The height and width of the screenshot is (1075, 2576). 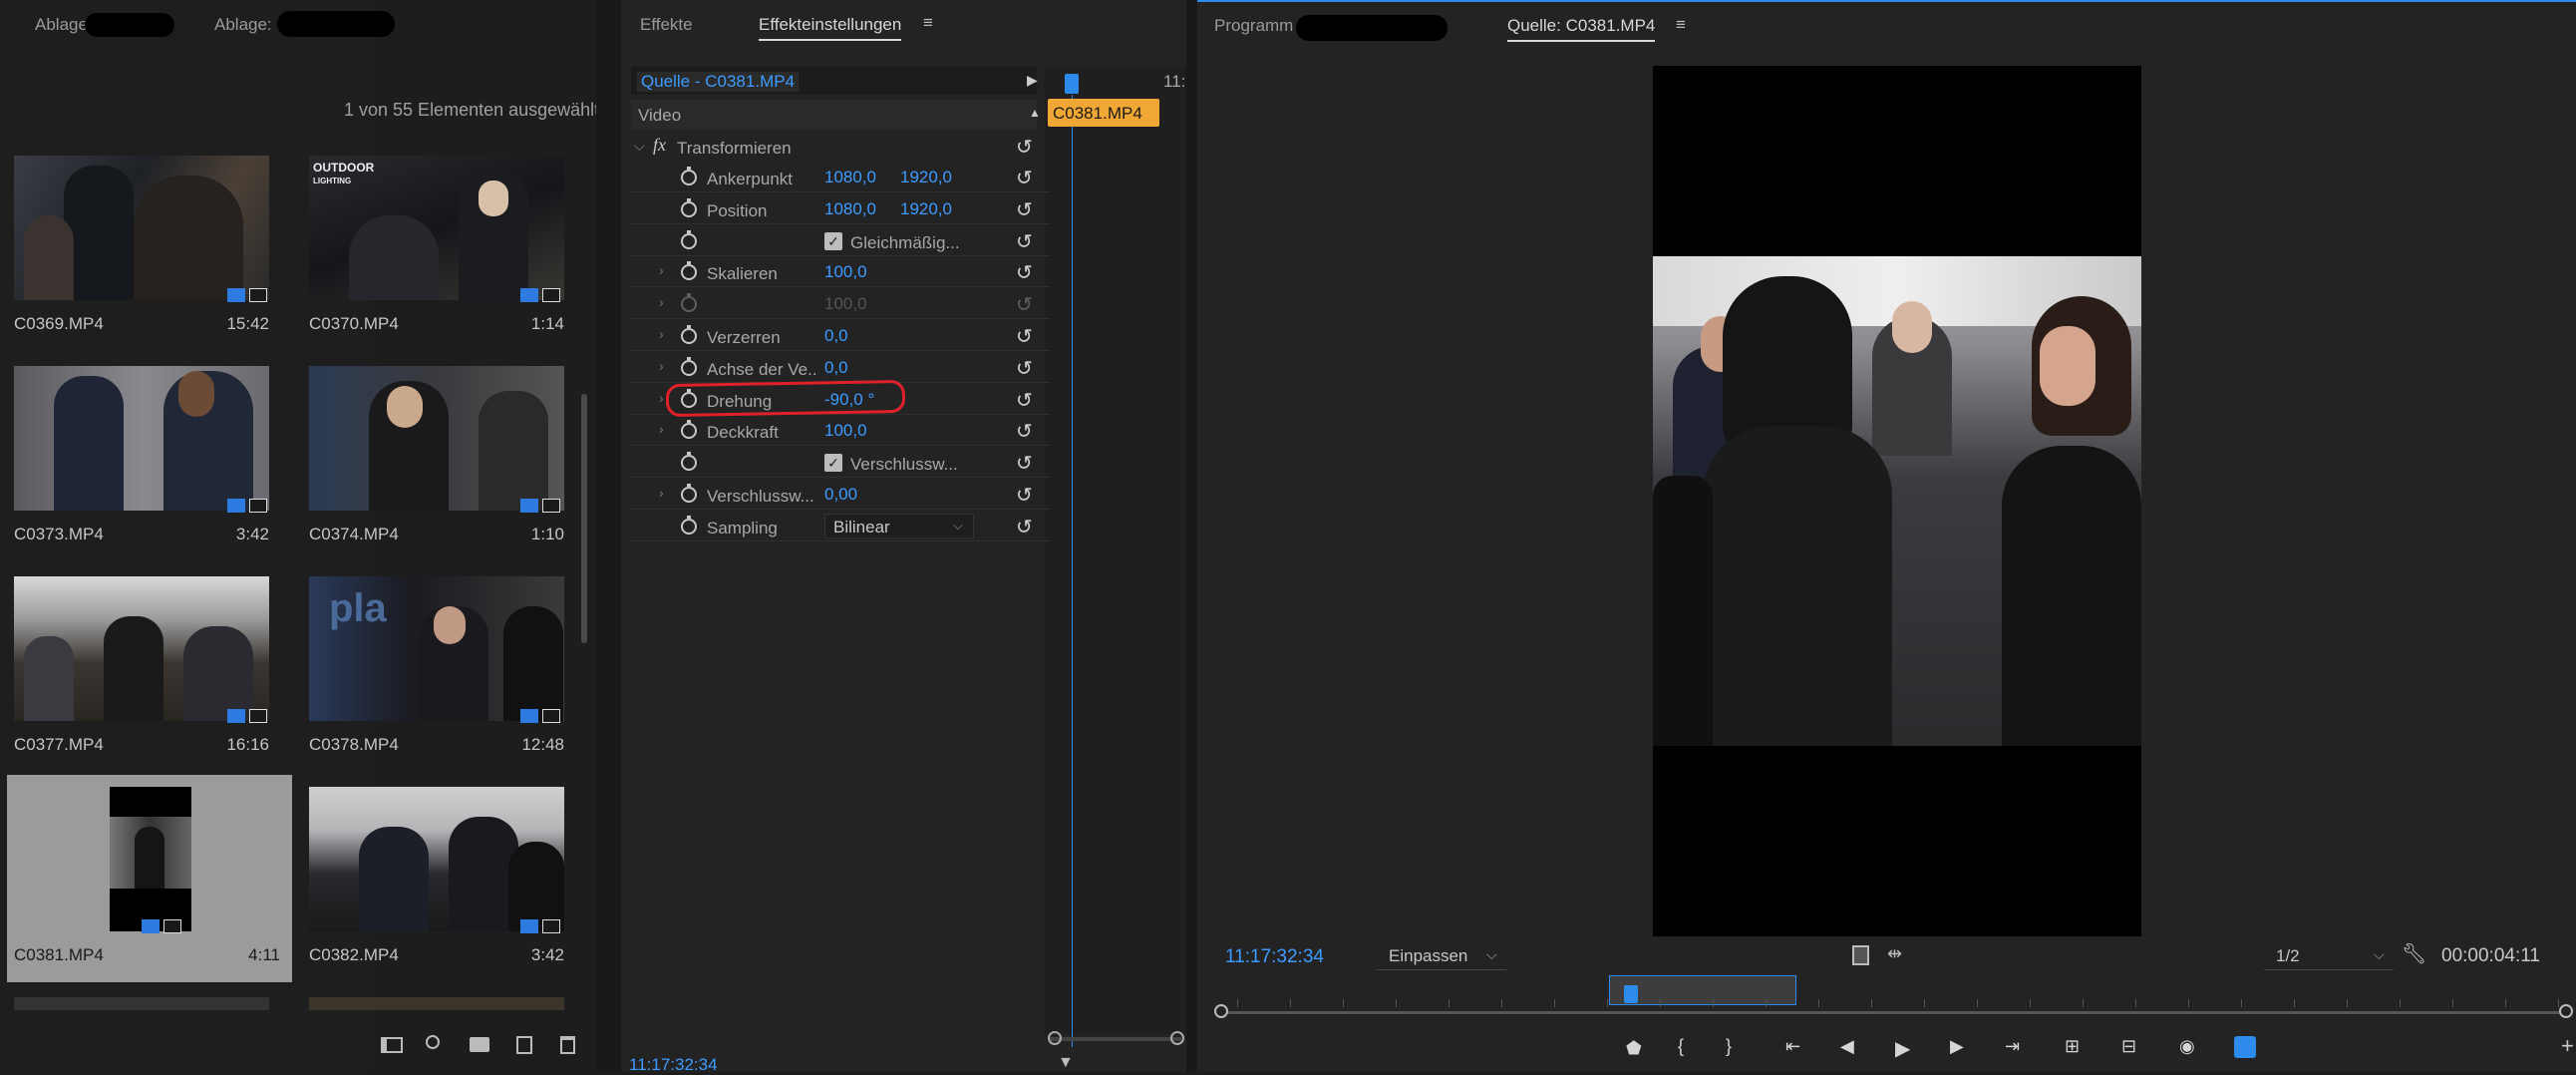 What do you see at coordinates (666, 25) in the screenshot?
I see `tab-effects: Effekte` at bounding box center [666, 25].